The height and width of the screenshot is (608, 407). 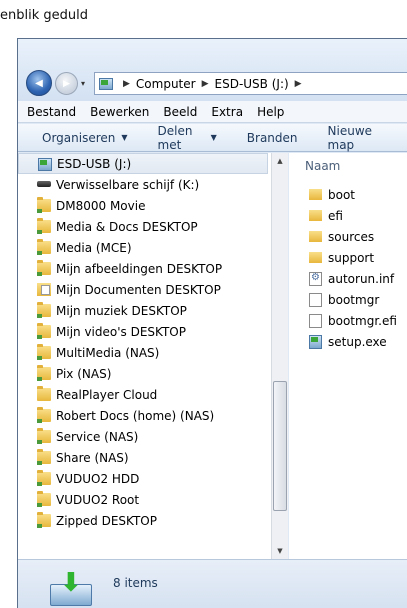 What do you see at coordinates (138, 289) in the screenshot?
I see `nav-item-label: Mijn Documenten DESKTOP` at bounding box center [138, 289].